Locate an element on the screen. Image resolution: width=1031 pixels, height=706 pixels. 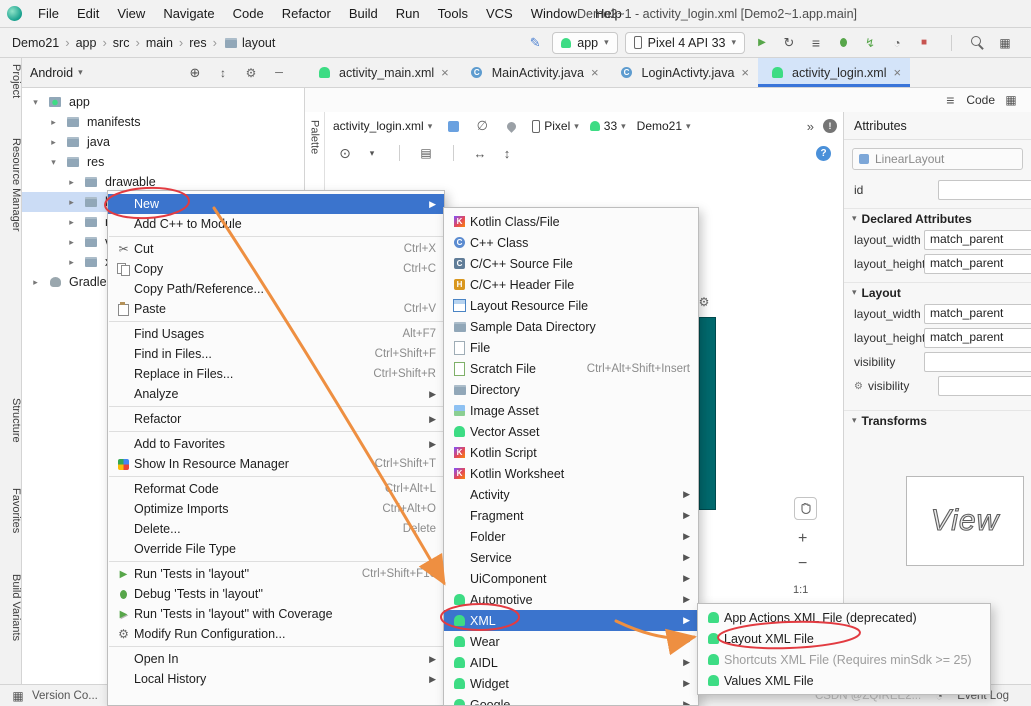
menubar-item: View is located at coordinates (131, 13).